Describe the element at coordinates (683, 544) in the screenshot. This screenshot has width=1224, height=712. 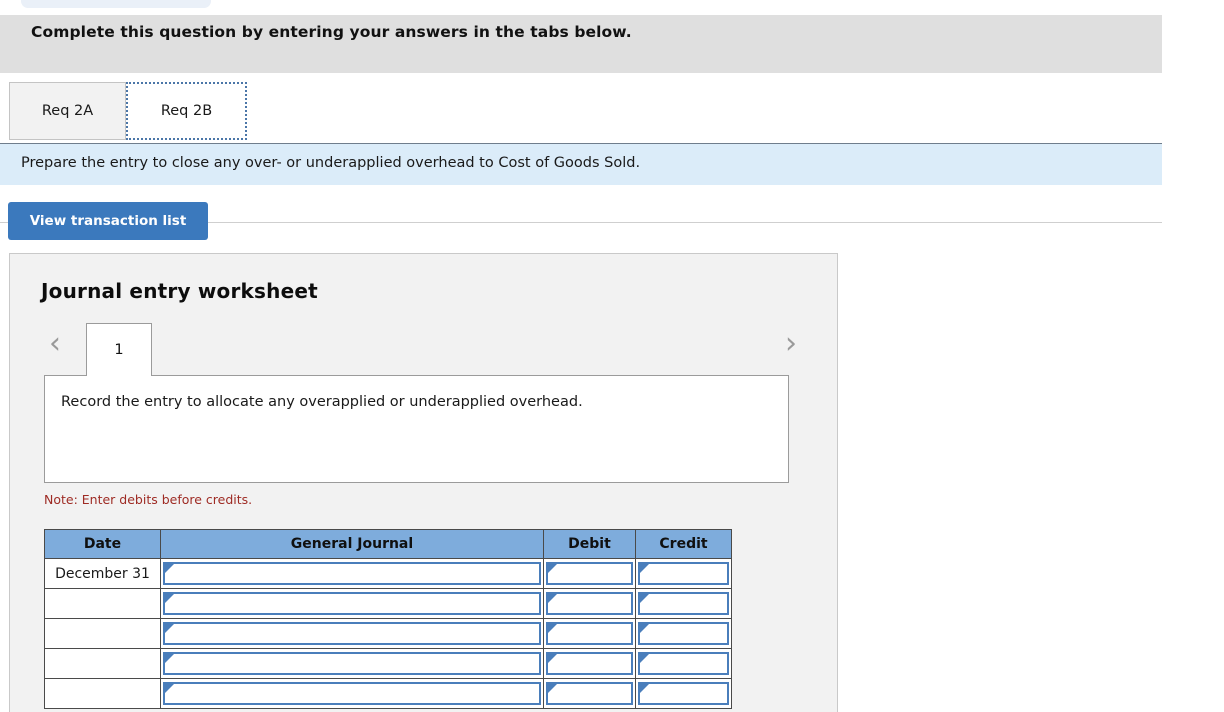
I see `column-header-credit: Credit` at that location.